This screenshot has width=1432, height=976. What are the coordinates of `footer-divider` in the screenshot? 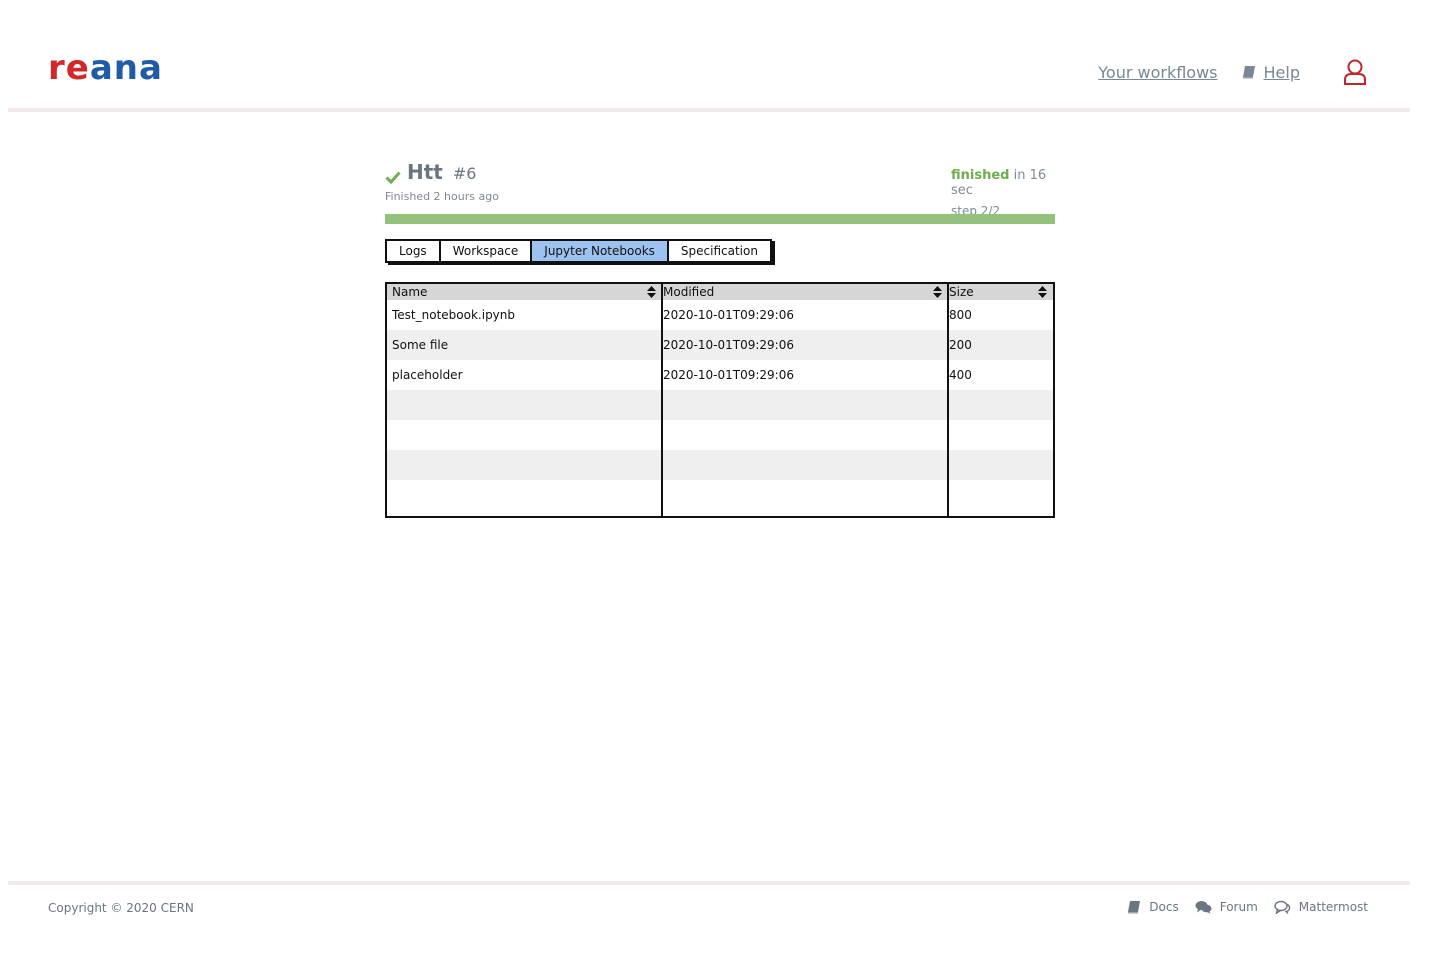 It's located at (709, 883).